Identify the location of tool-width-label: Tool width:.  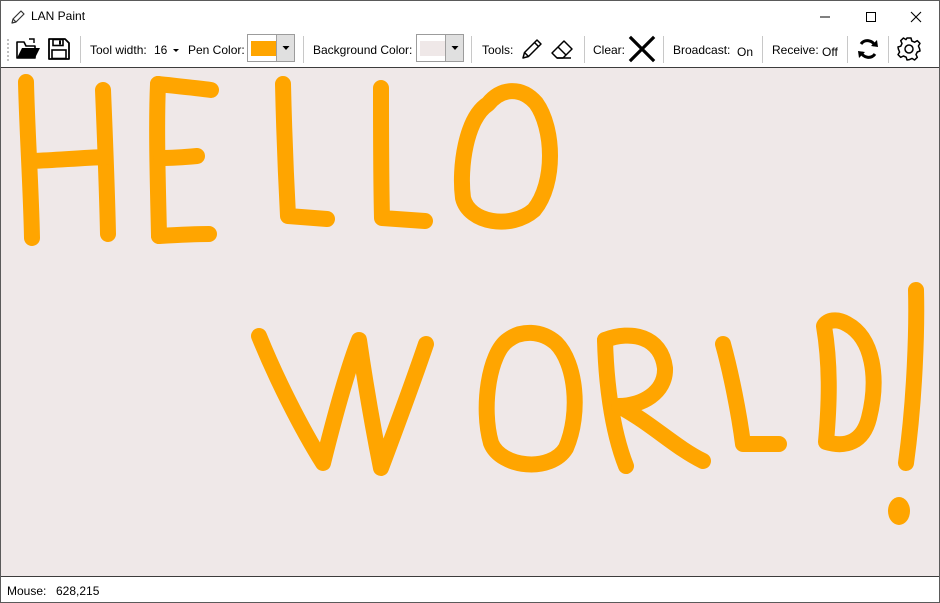
(118, 49).